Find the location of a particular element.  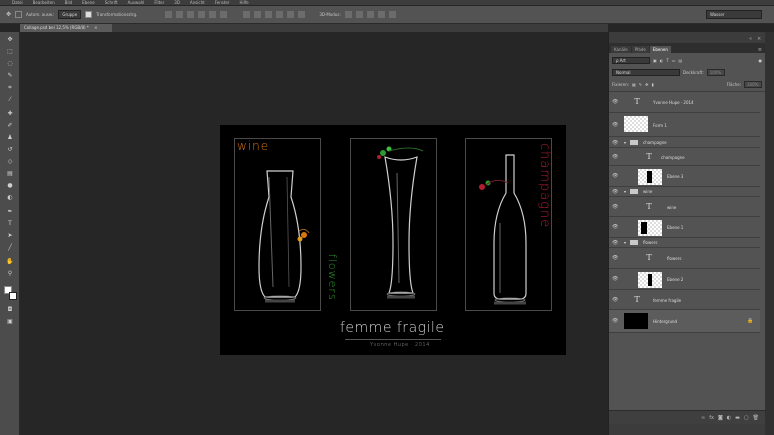

healing-brush-tool-icon: ✚ is located at coordinates (10, 113).